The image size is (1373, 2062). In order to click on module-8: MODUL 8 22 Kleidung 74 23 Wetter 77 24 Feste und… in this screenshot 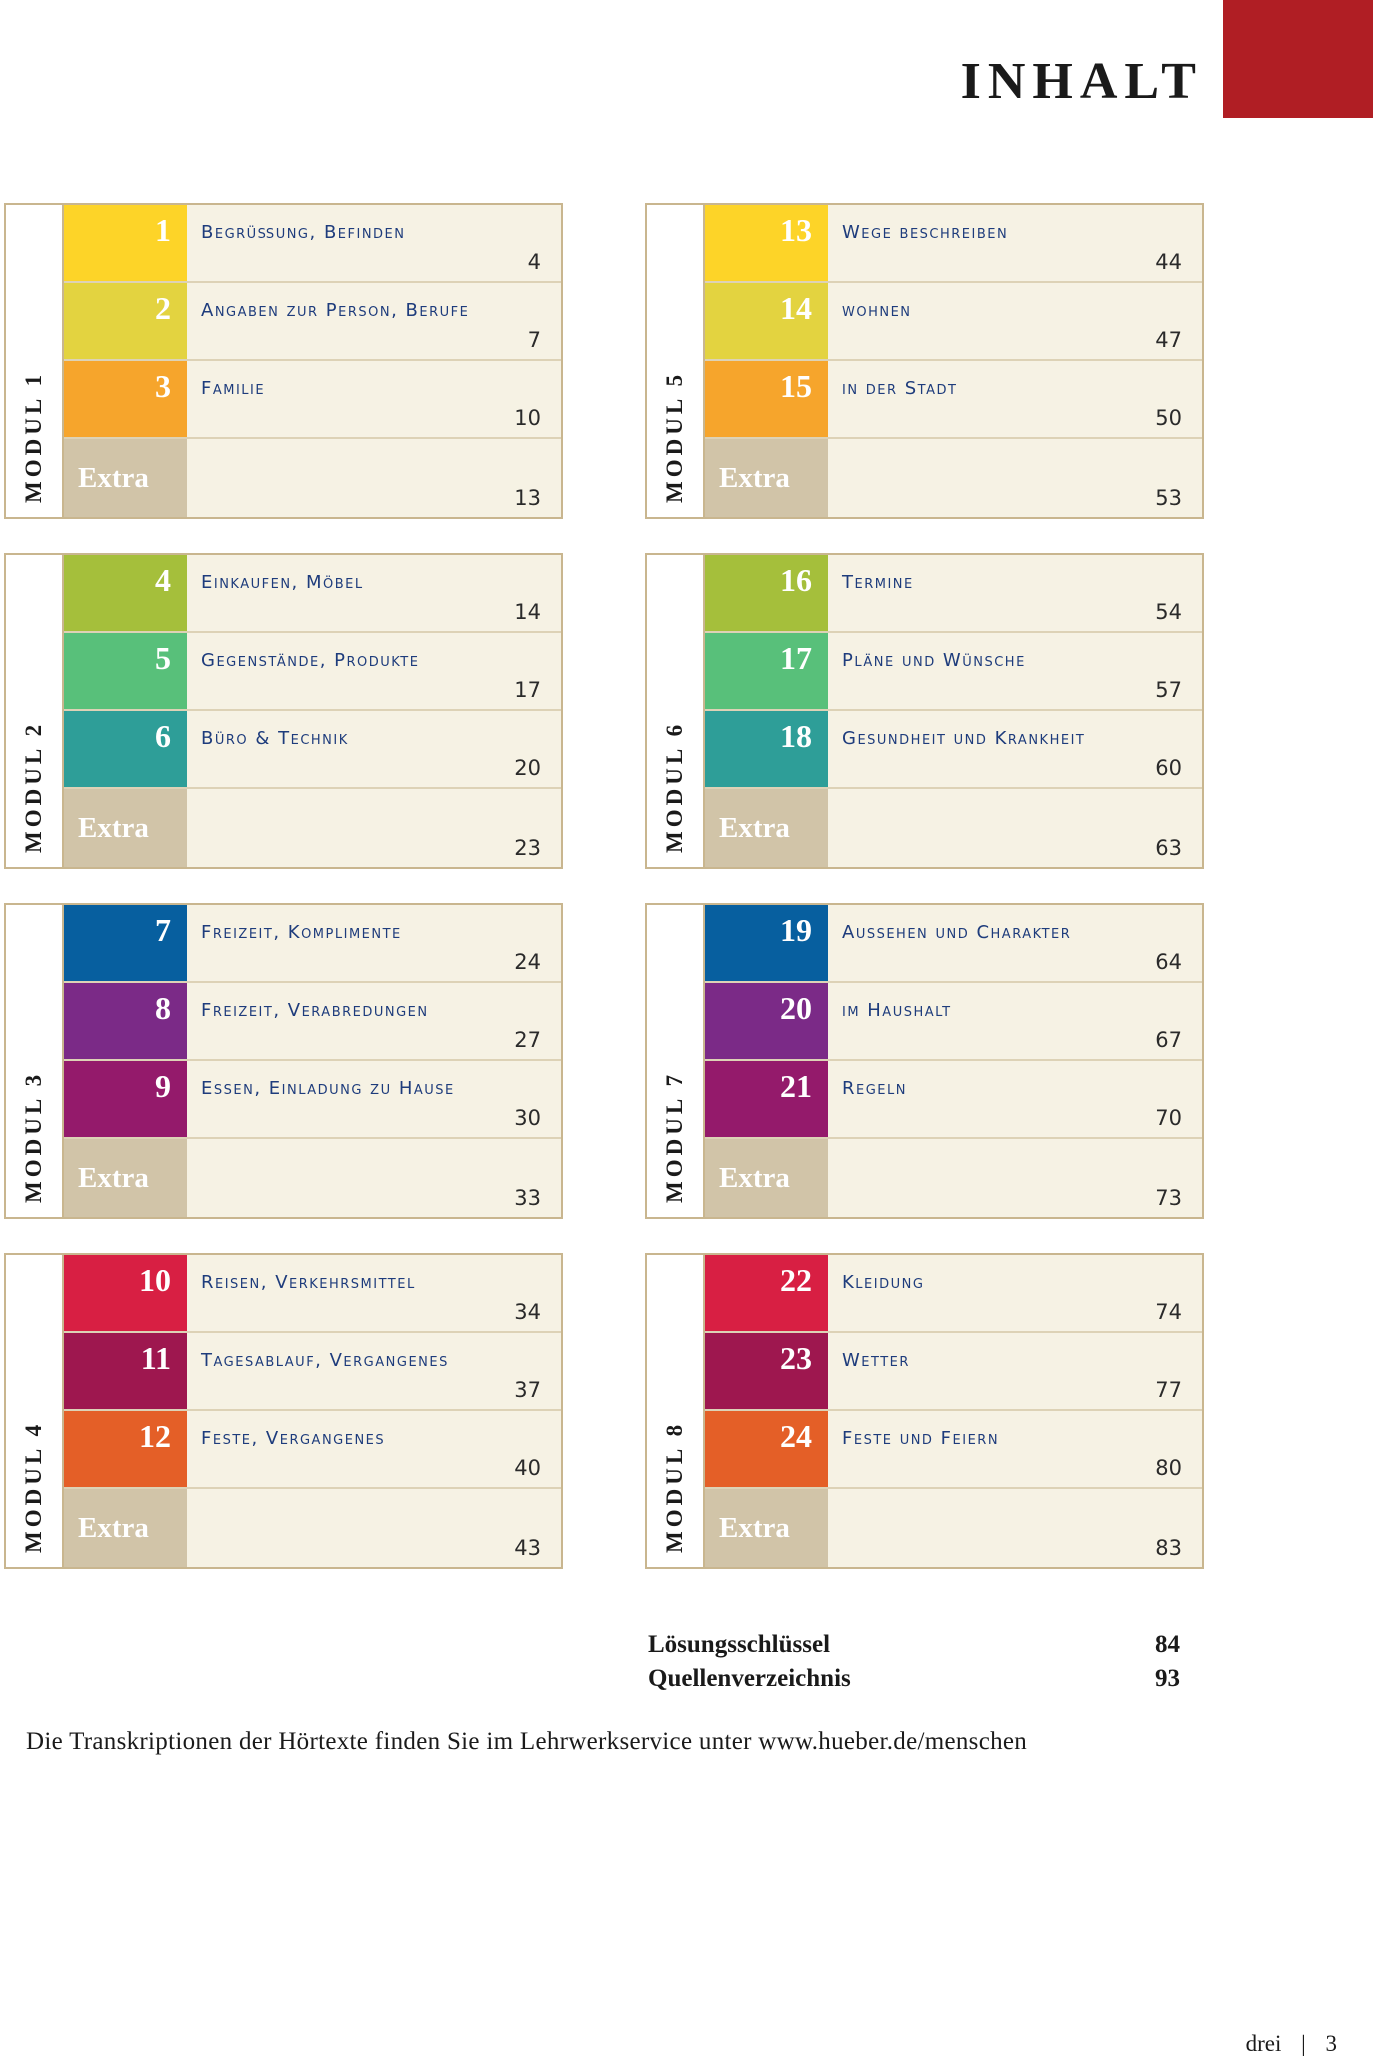, I will do `click(924, 1411)`.